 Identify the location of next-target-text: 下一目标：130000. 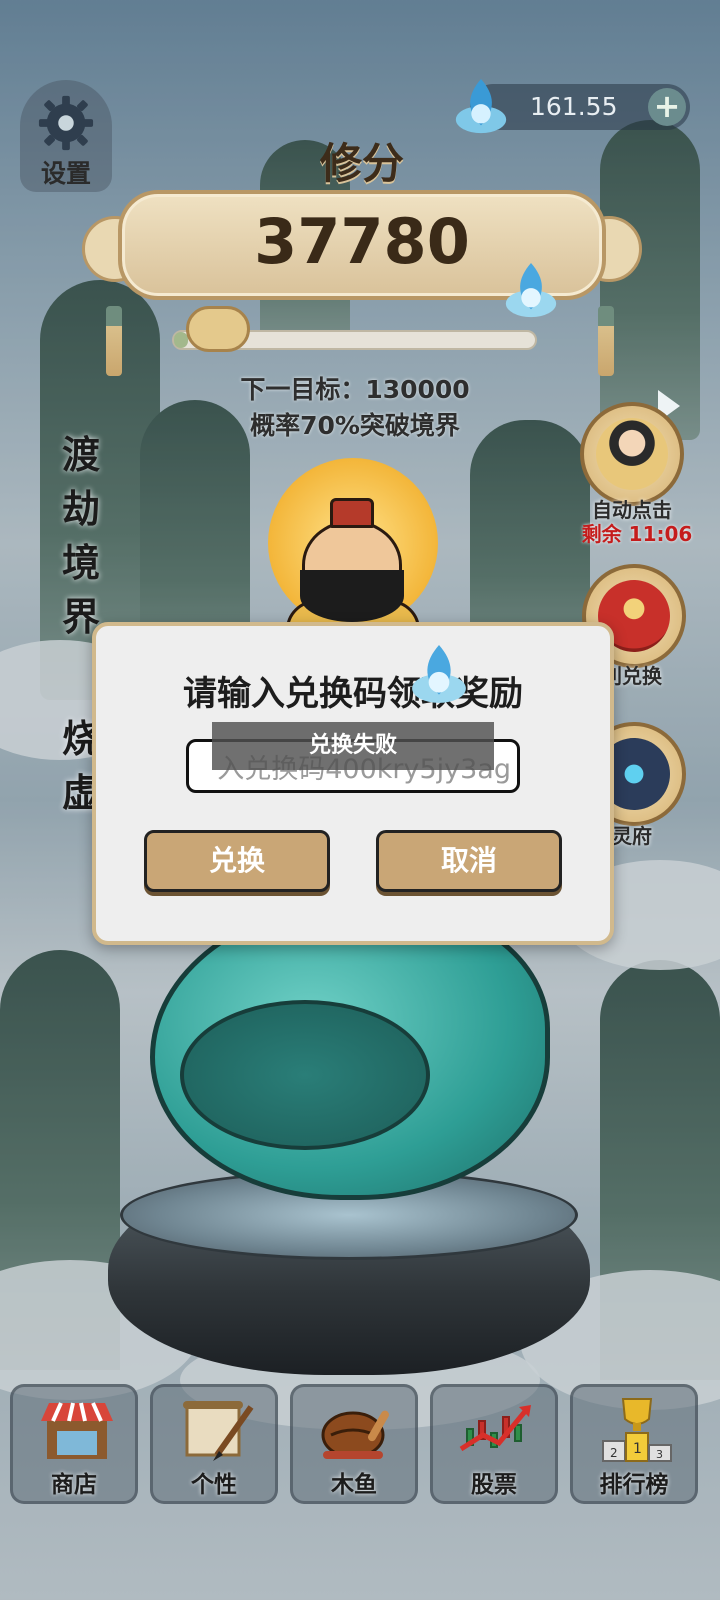
(355, 389).